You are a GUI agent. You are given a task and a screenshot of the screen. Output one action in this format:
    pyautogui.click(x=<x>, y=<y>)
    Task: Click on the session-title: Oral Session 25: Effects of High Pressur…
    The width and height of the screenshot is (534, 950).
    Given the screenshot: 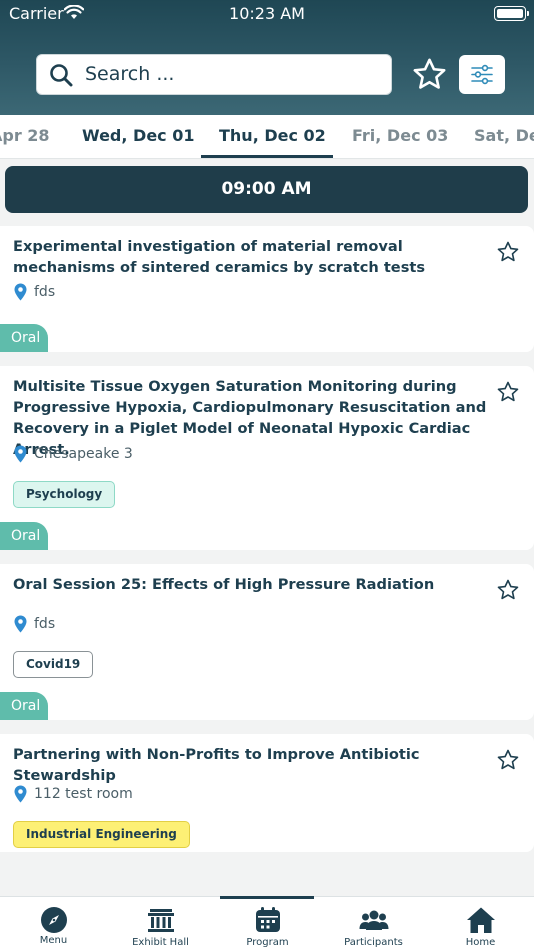 What is the action you would take?
    pyautogui.click(x=224, y=584)
    